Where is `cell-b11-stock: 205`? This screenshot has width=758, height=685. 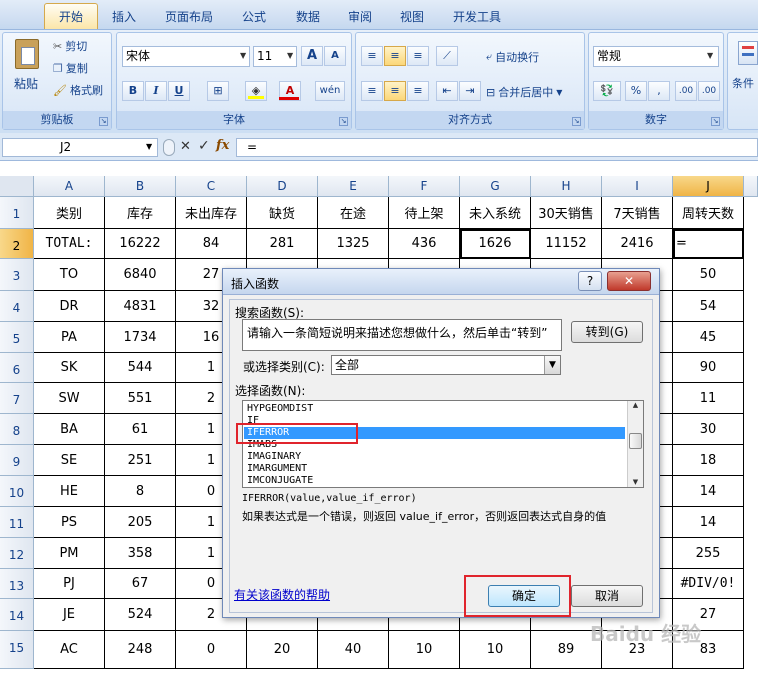 cell-b11-stock: 205 is located at coordinates (140, 522).